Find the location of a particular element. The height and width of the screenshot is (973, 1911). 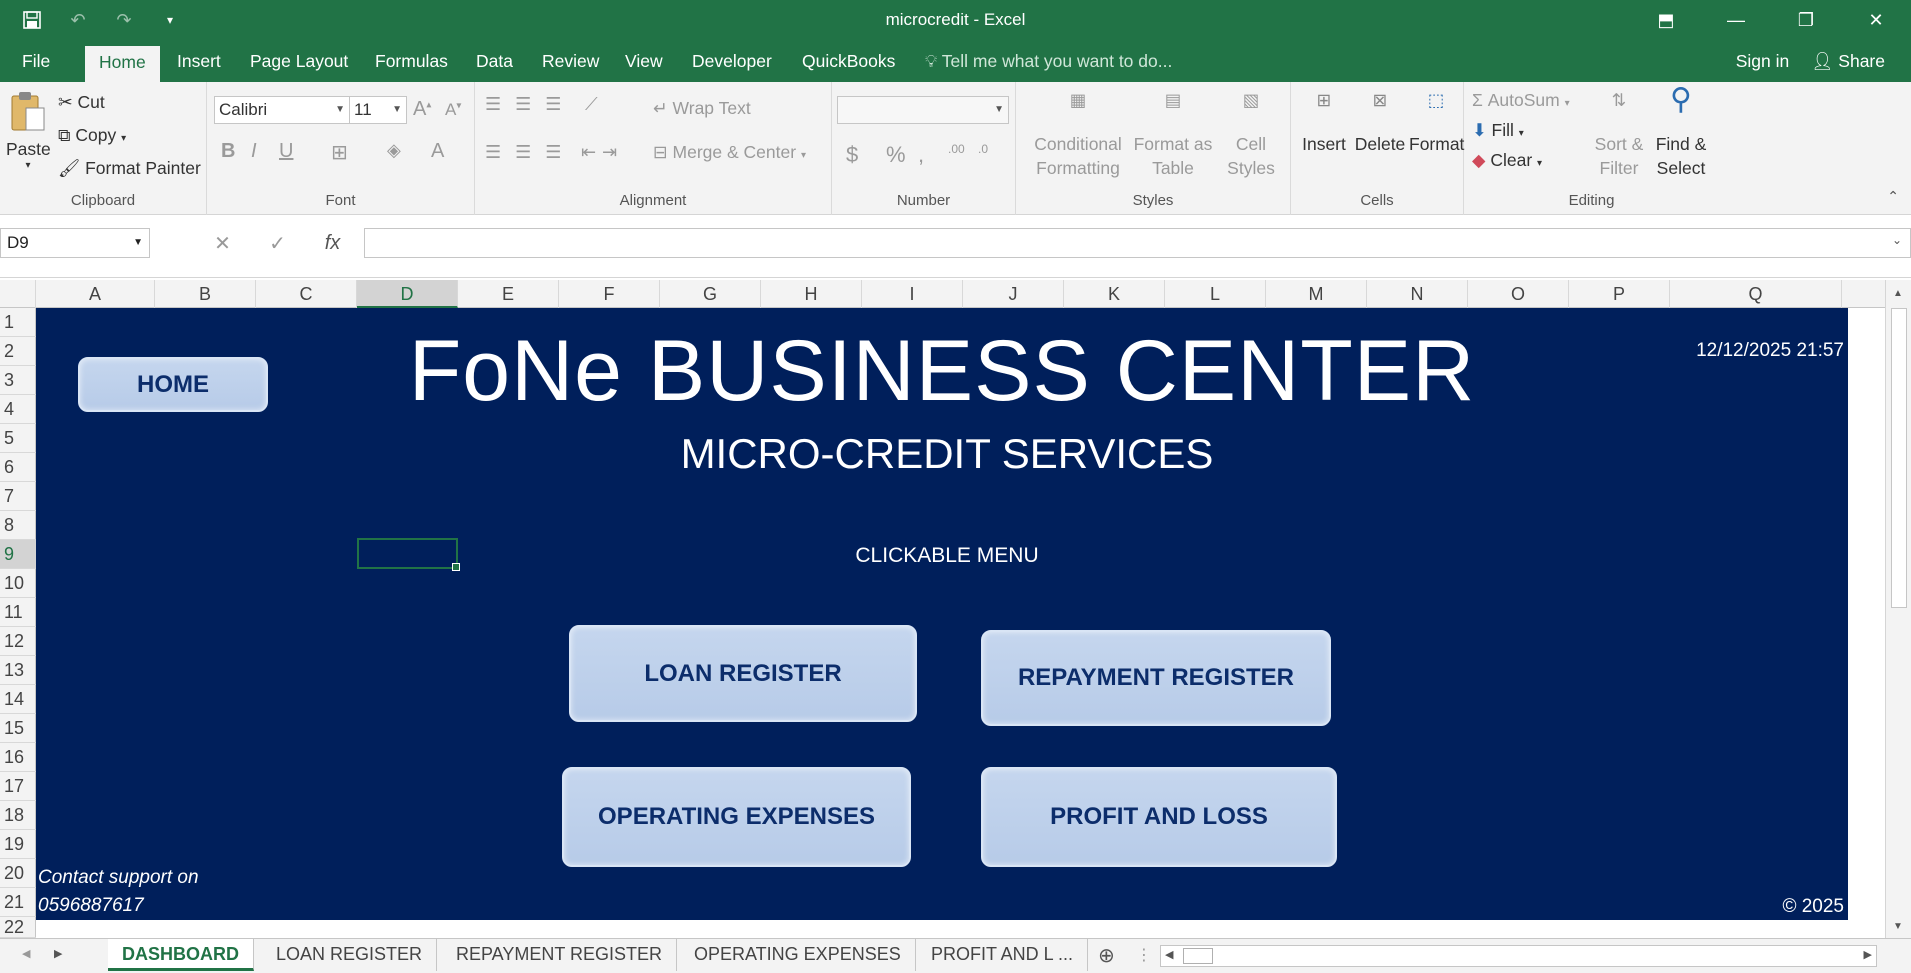

percent-icon: % is located at coordinates (896, 155).